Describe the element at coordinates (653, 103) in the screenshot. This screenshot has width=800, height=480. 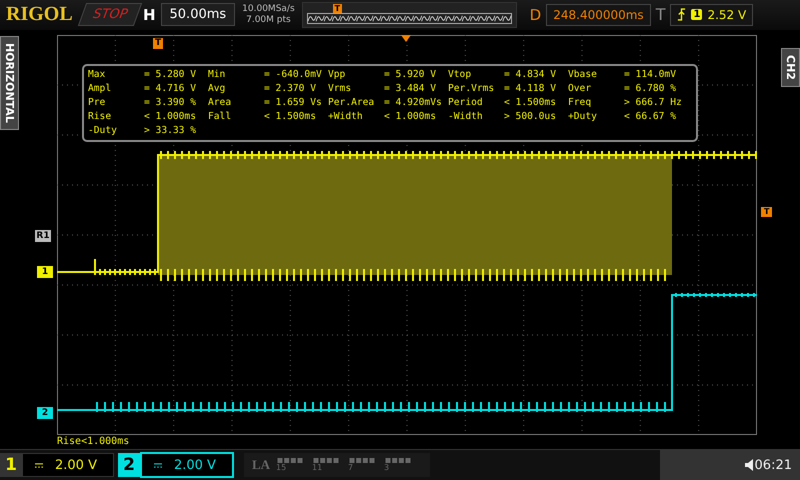
I see `measurement-value: > 666.7 Hz` at that location.